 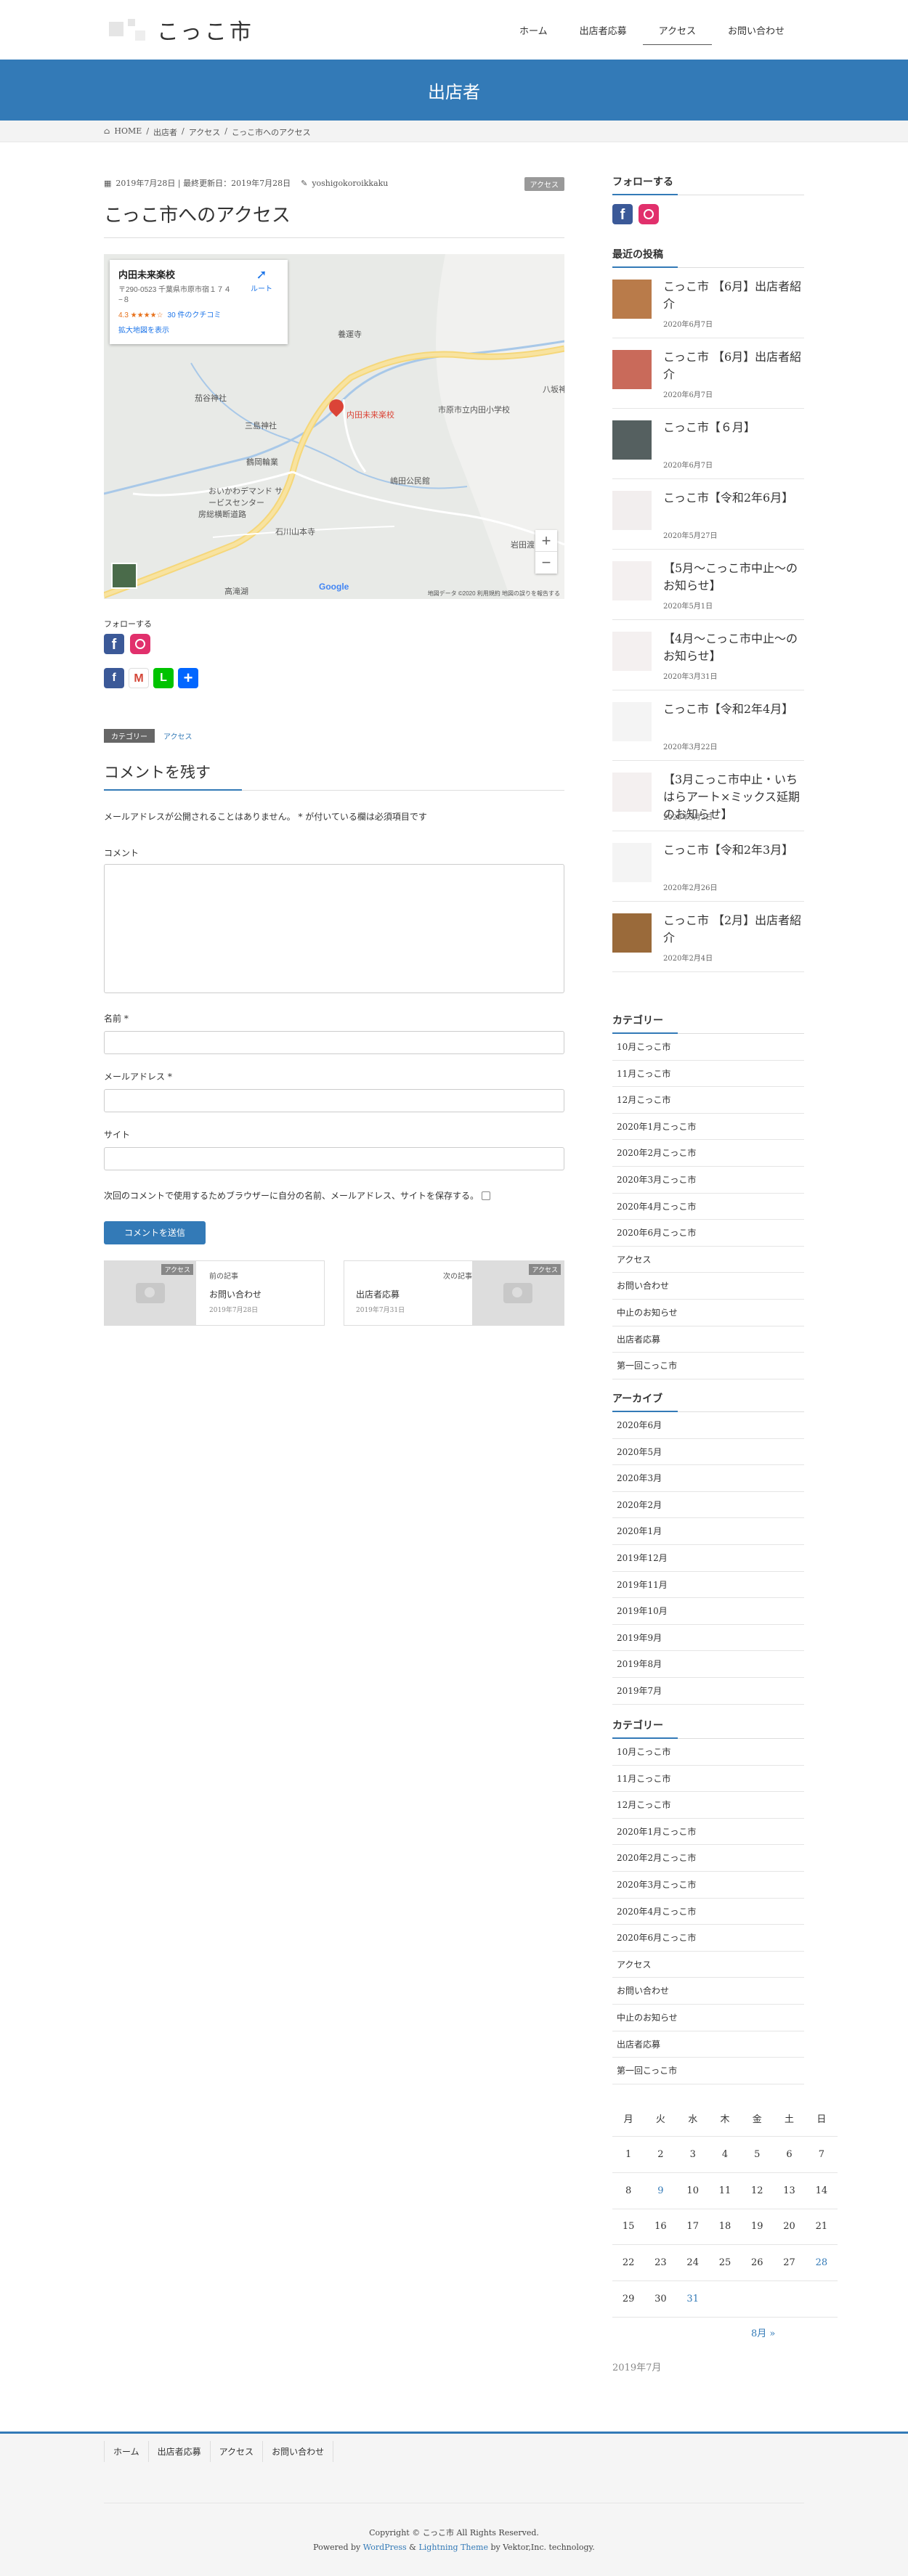 I want to click on gmail-share-icon: M, so click(x=139, y=678).